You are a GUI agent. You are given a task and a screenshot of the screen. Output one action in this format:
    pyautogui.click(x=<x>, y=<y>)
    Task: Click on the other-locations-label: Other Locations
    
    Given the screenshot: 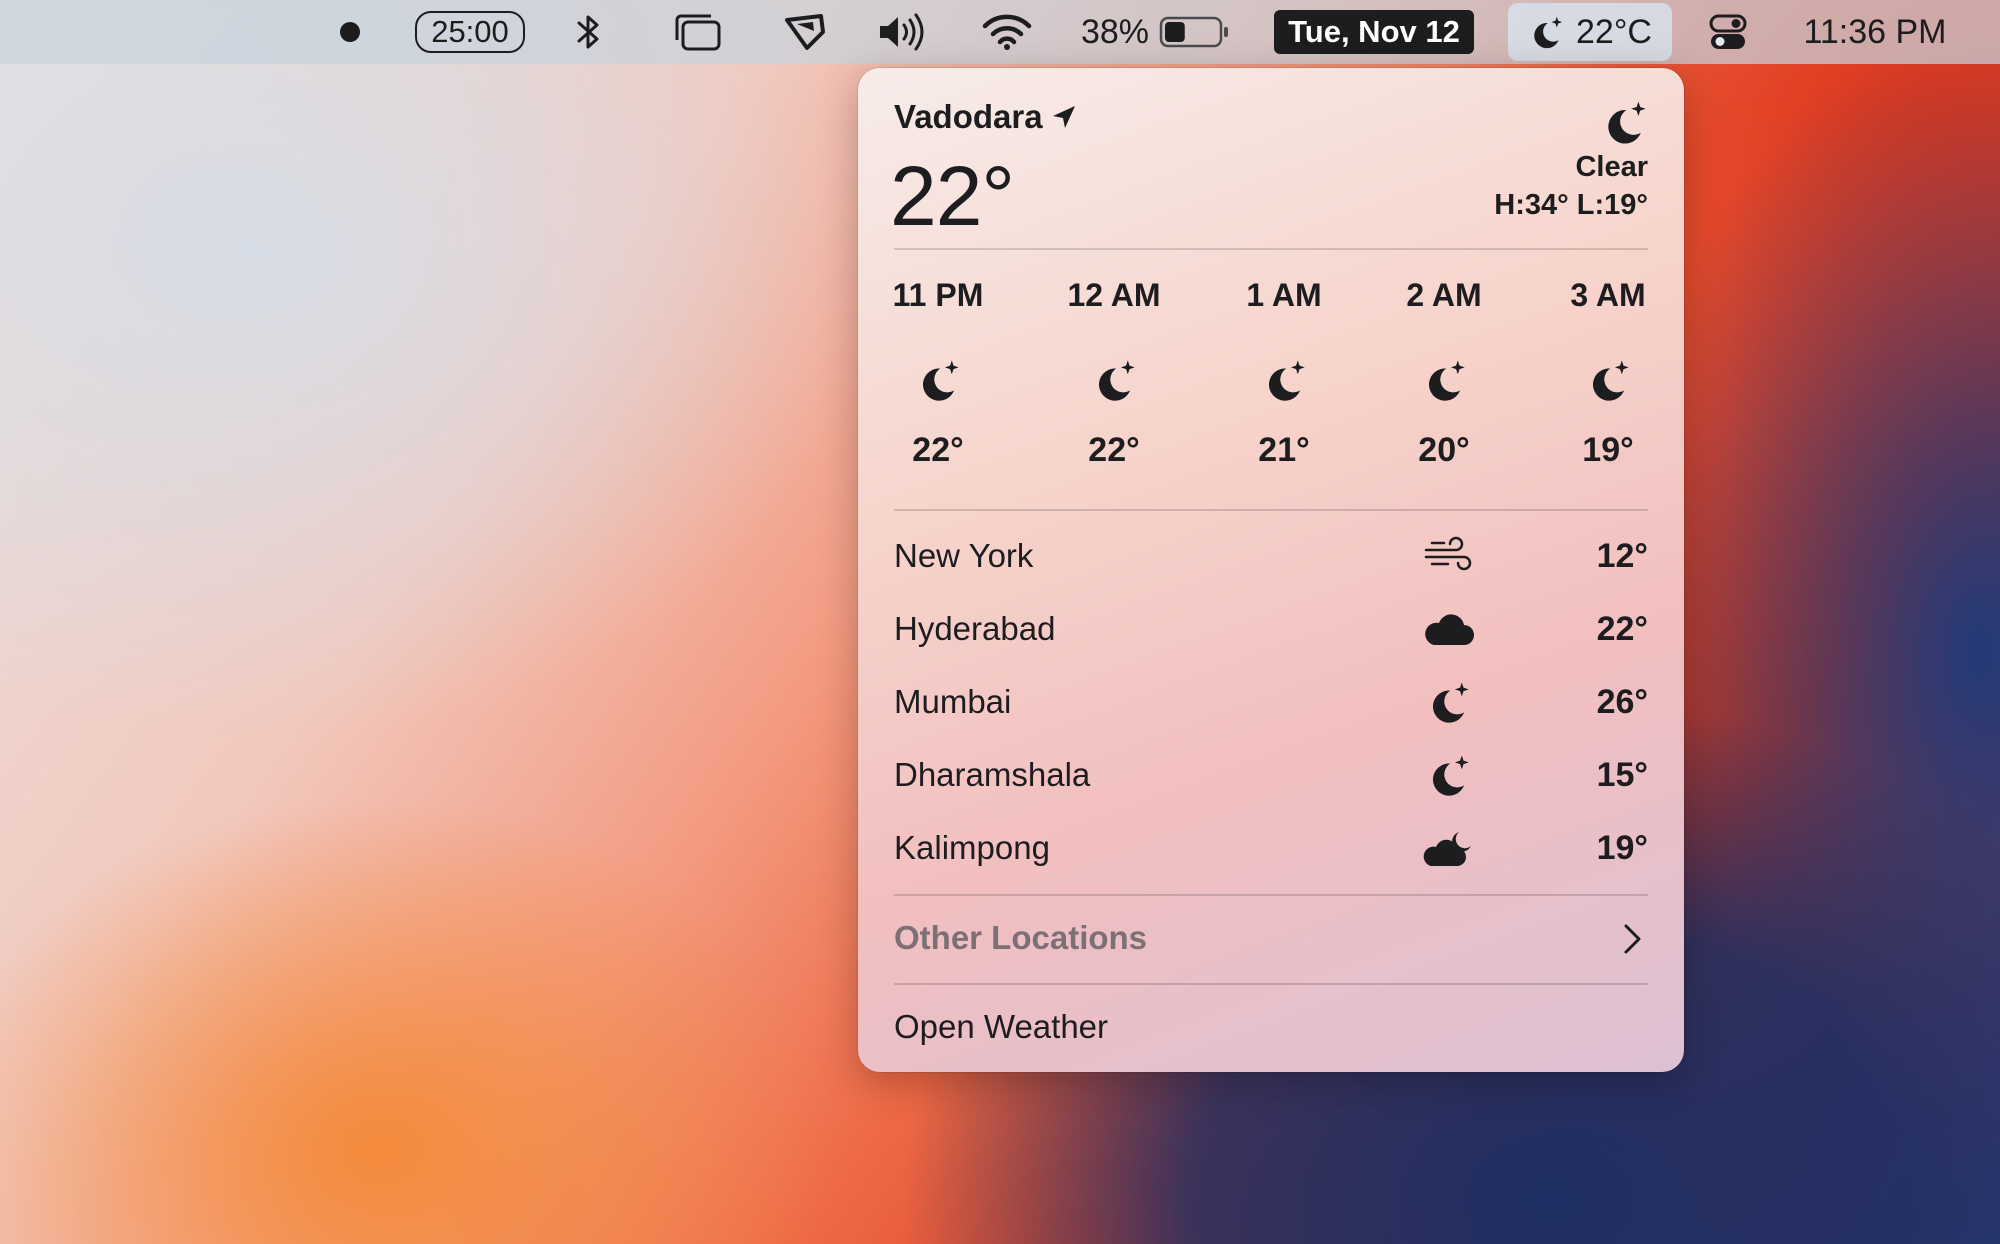 What is the action you would take?
    pyautogui.click(x=1021, y=937)
    